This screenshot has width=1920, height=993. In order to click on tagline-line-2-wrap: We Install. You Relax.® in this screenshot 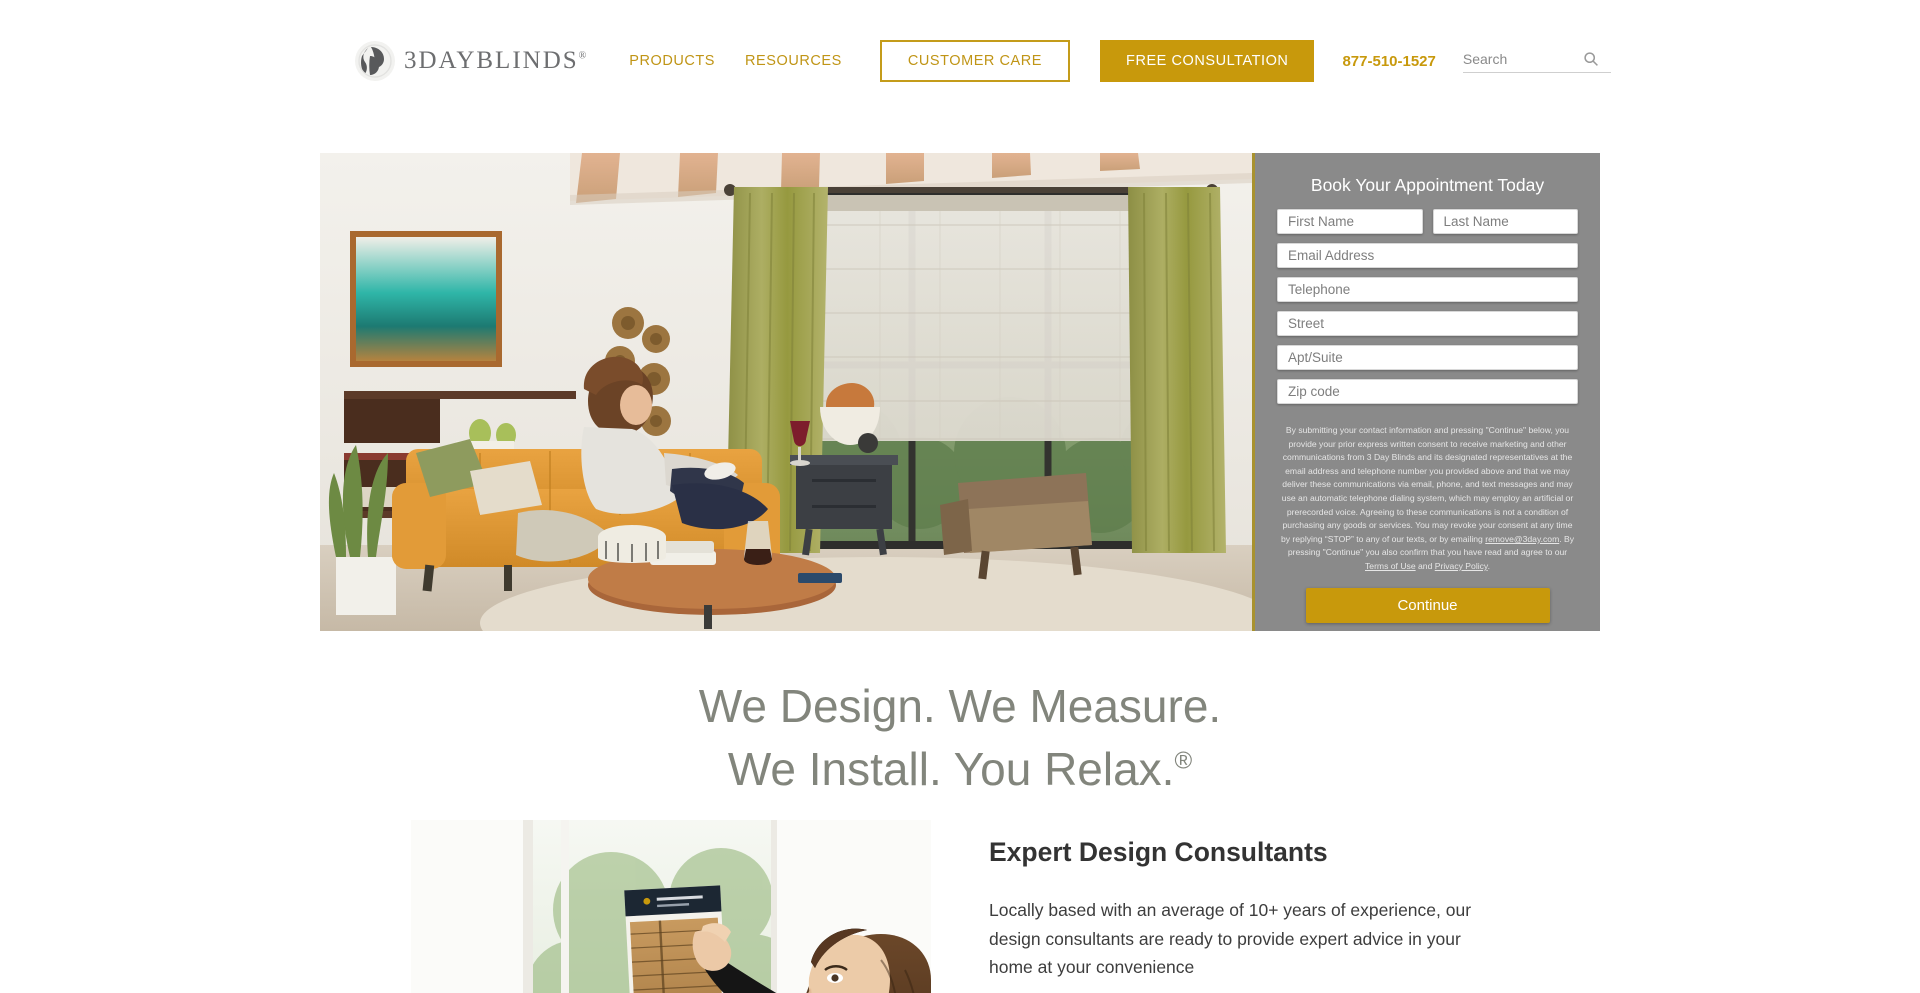, I will do `click(960, 769)`.